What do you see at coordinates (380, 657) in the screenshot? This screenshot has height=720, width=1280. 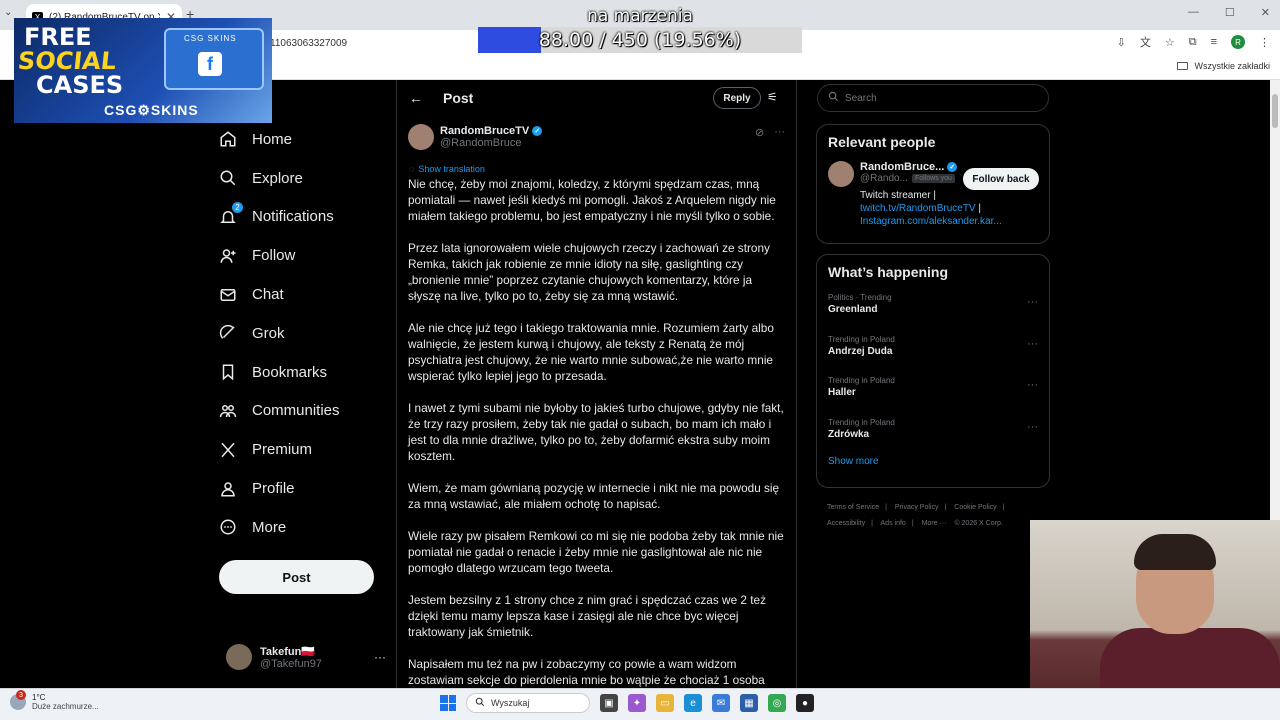 I see `account-more-icon: ···` at bounding box center [380, 657].